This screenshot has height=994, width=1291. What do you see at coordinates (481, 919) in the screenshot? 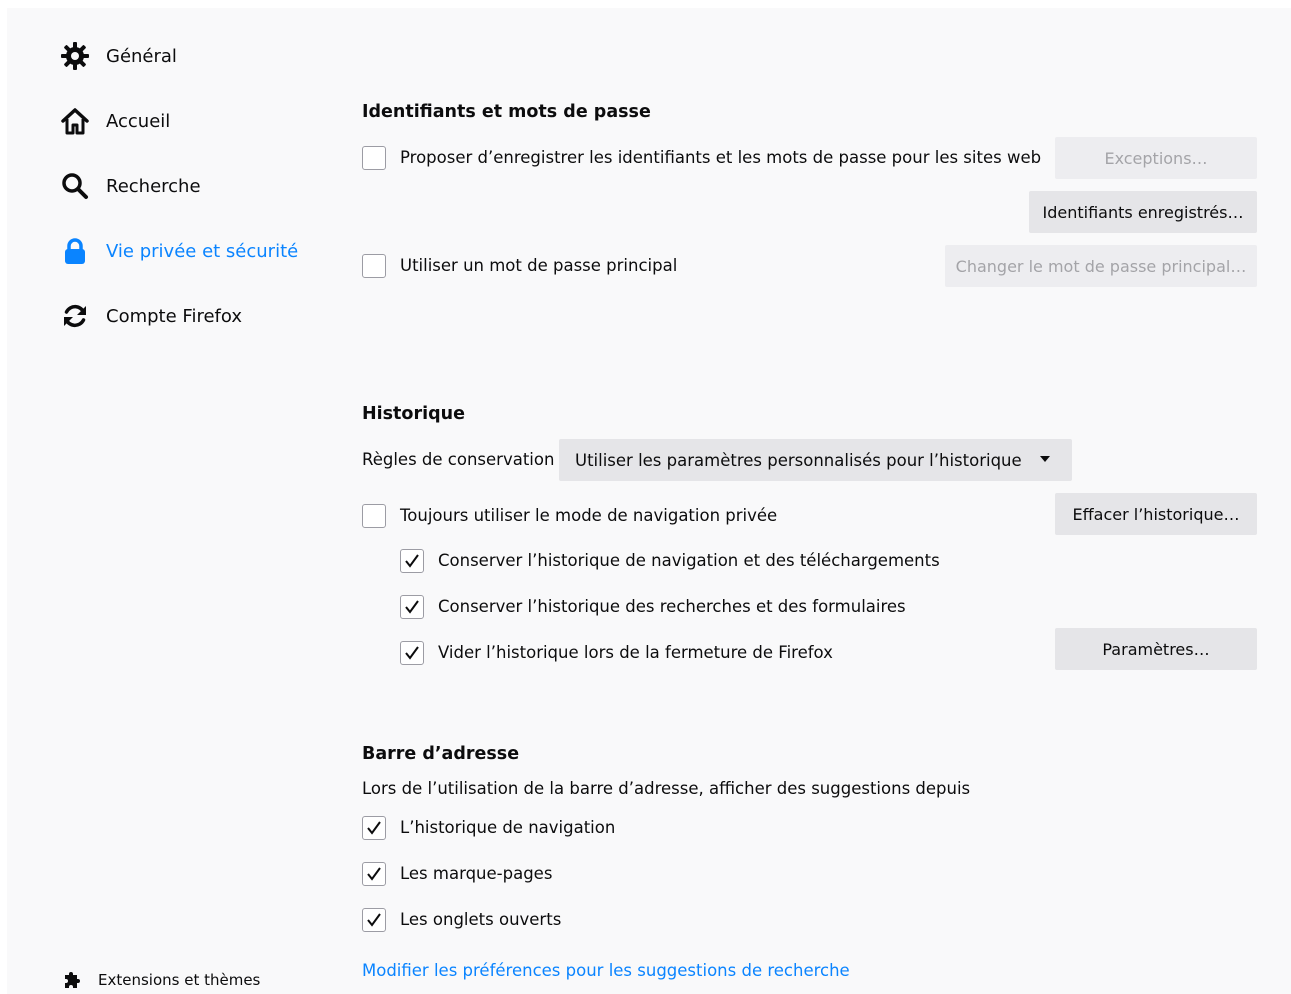
I see `suggest-open-tabs-label: Les onglets ouverts` at bounding box center [481, 919].